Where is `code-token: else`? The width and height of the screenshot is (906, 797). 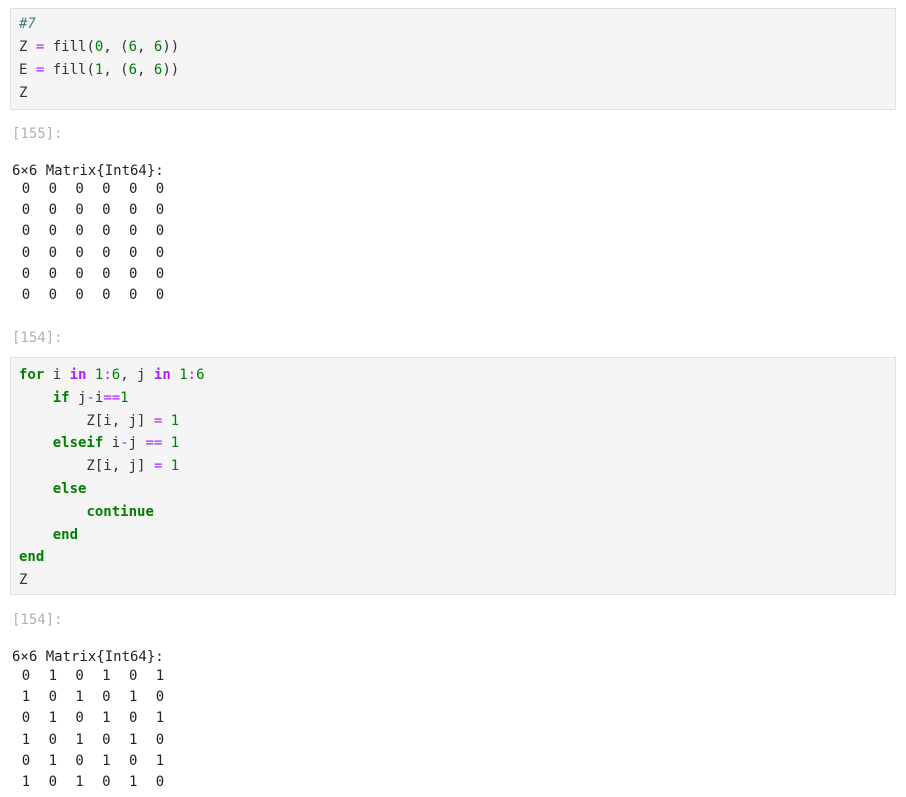 code-token: else is located at coordinates (69, 489).